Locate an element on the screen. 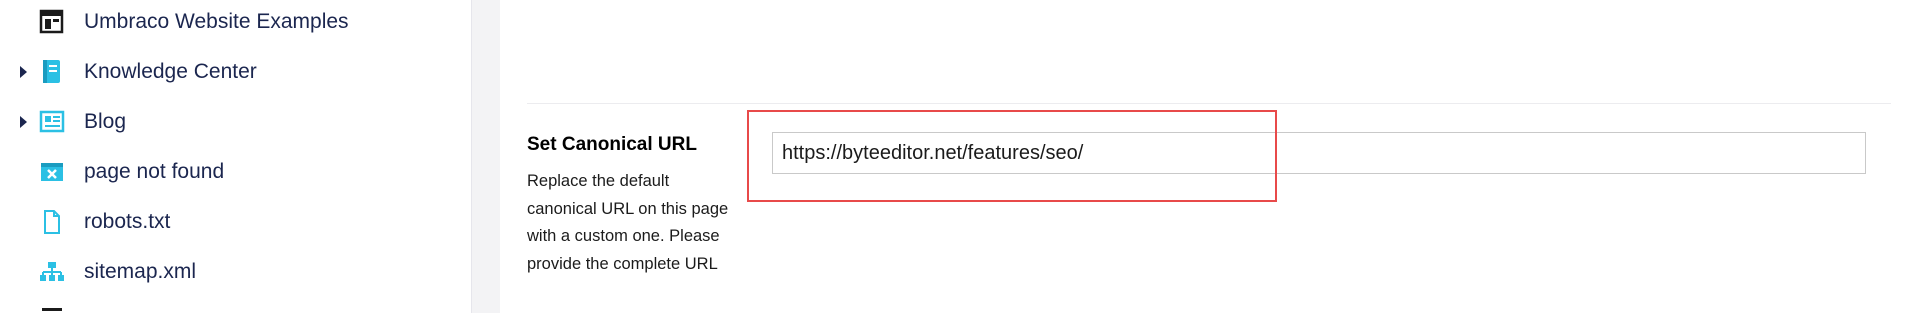  tree-item-label: Umbraco Website Examples is located at coordinates (216, 21).